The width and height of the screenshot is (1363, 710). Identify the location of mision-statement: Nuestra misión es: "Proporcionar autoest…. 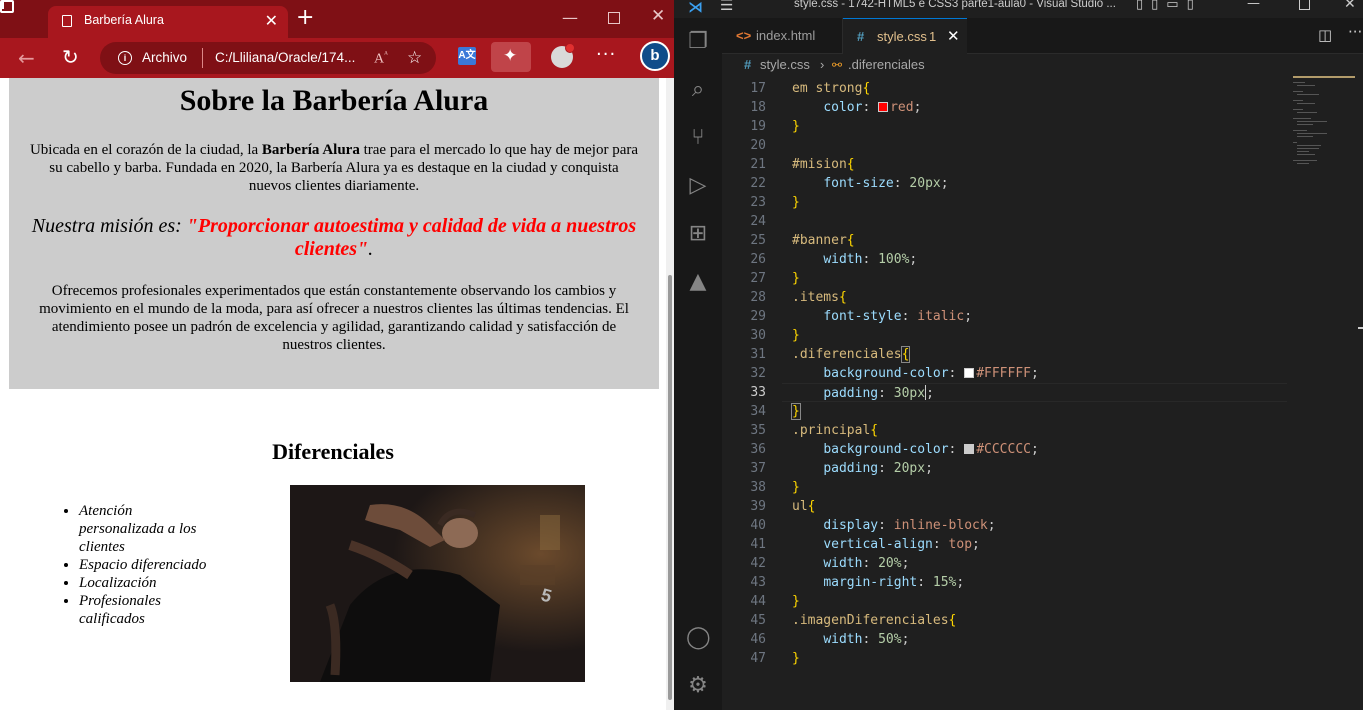
(334, 238).